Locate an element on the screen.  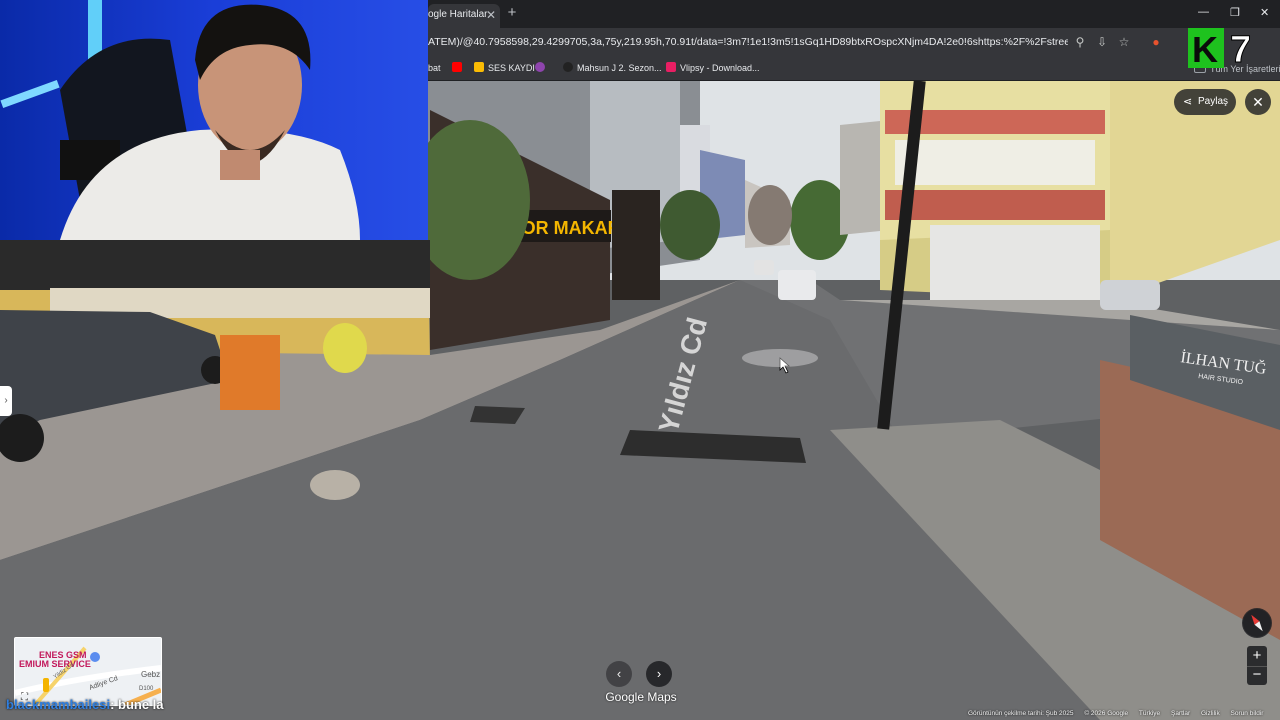
maximize-button: ❐ is located at coordinates (1235, 12).